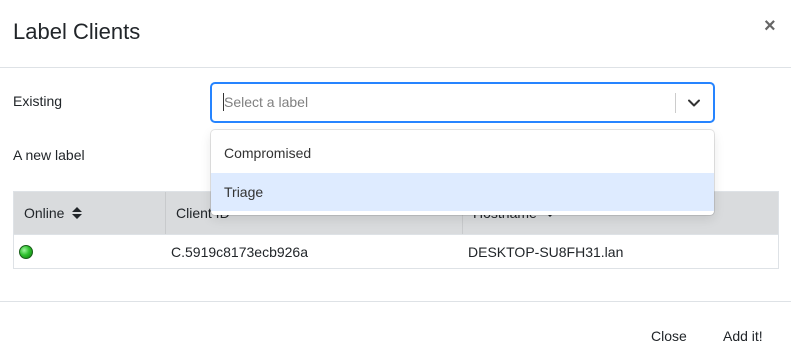 This screenshot has height=363, width=791. I want to click on dropdown-option-triage: Triage, so click(462, 192).